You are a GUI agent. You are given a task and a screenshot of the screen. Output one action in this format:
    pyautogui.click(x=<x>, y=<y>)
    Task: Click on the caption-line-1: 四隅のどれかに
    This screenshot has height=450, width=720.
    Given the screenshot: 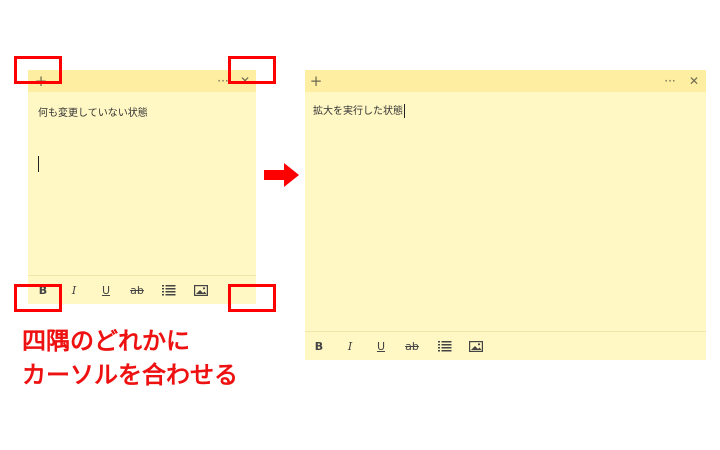 What is the action you would take?
    pyautogui.click(x=106, y=341)
    